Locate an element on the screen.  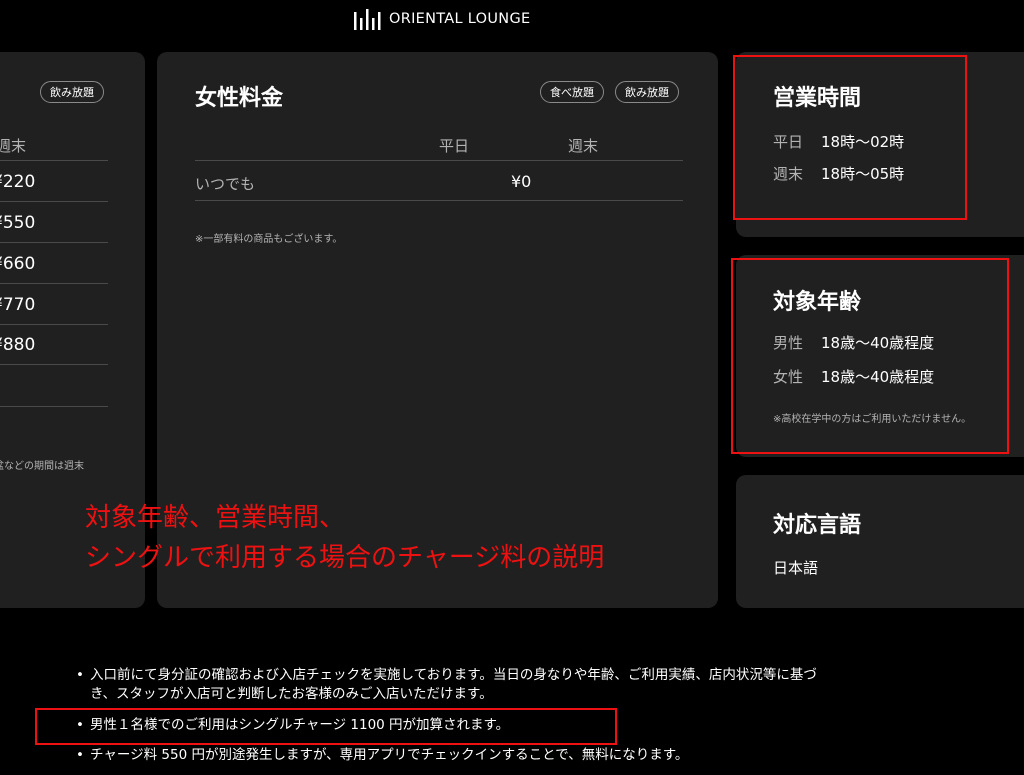
price-cell: ¥220 is located at coordinates (18, 182).